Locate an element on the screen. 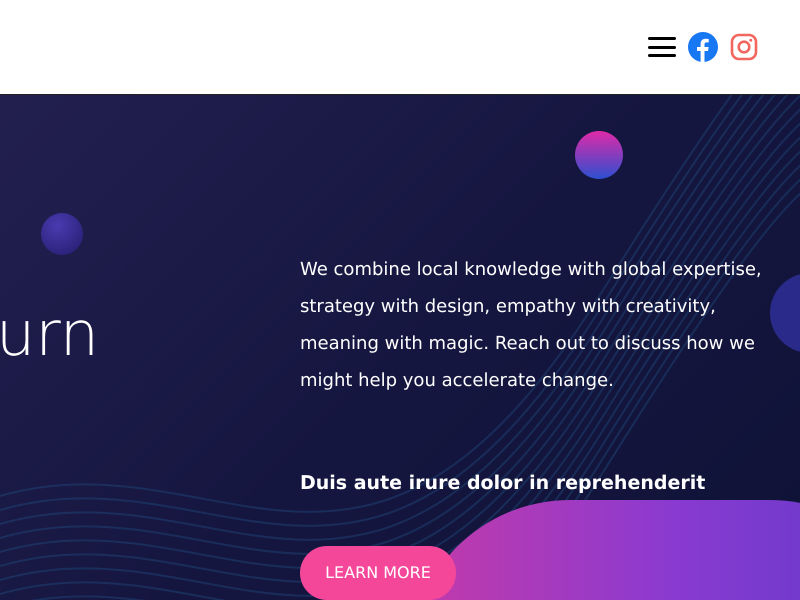 This screenshot has height=600, width=800. menu-icon is located at coordinates (662, 47).